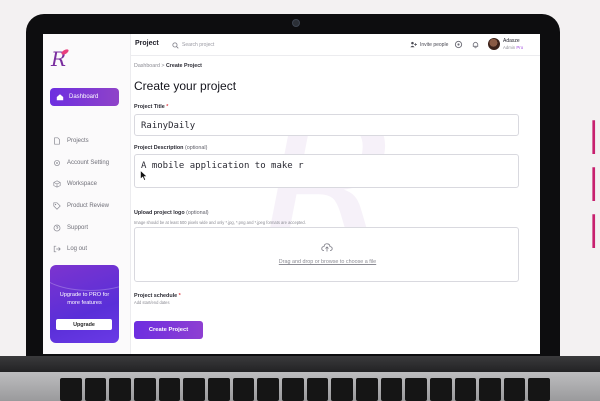 The image size is (600, 401). Describe the element at coordinates (57, 206) in the screenshot. I see `tag-icon` at that location.